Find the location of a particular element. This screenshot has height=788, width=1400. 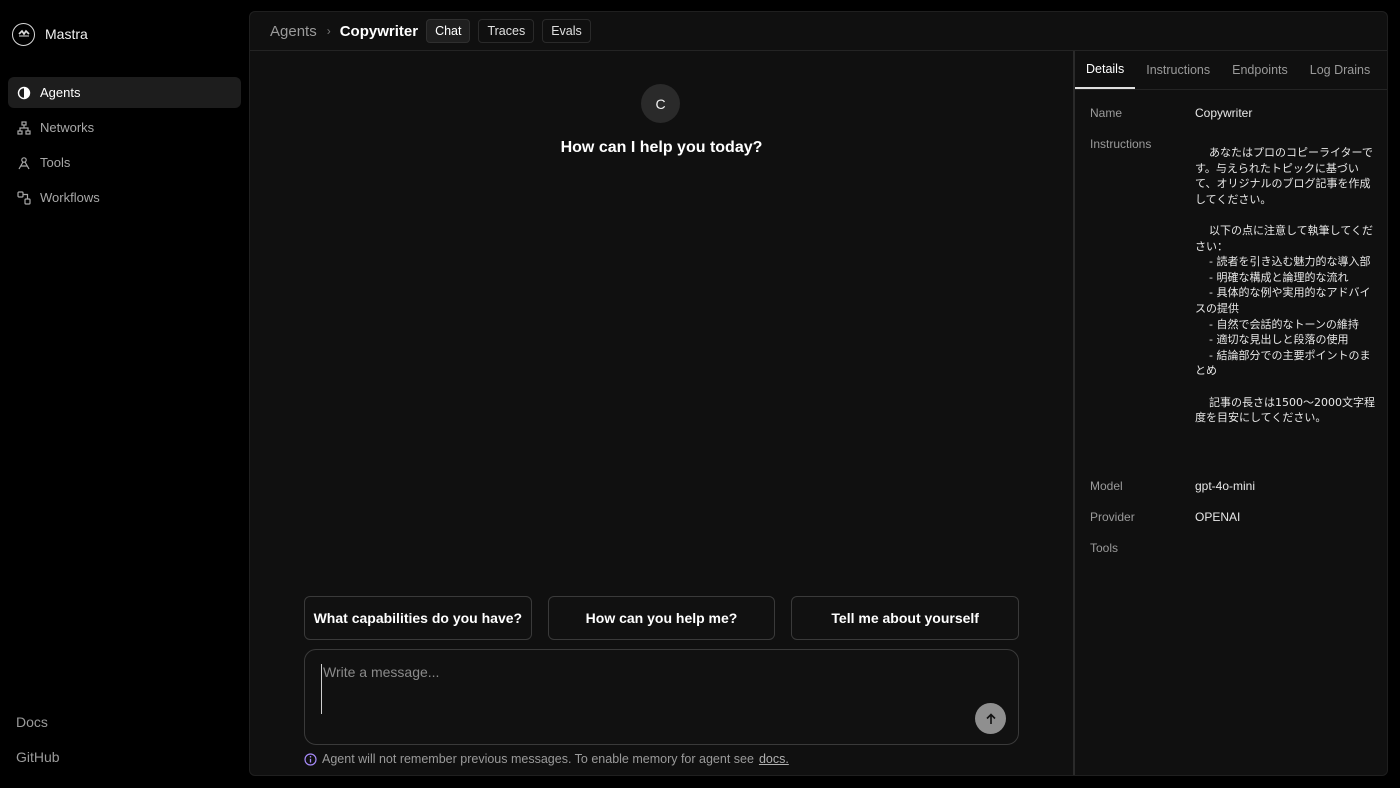

detail-row-provider: Provider OPENAI is located at coordinates (1232, 518).